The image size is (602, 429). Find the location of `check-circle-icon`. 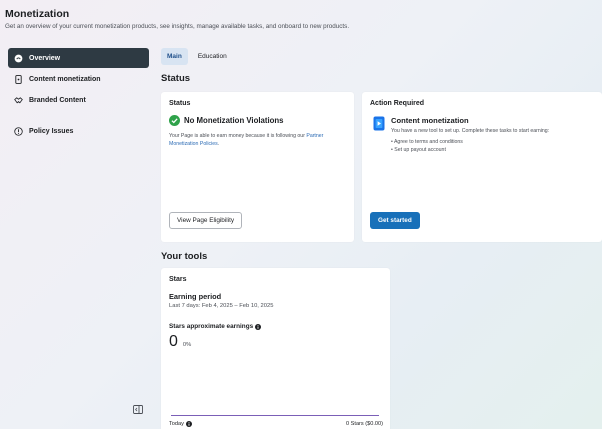

check-circle-icon is located at coordinates (174, 120).